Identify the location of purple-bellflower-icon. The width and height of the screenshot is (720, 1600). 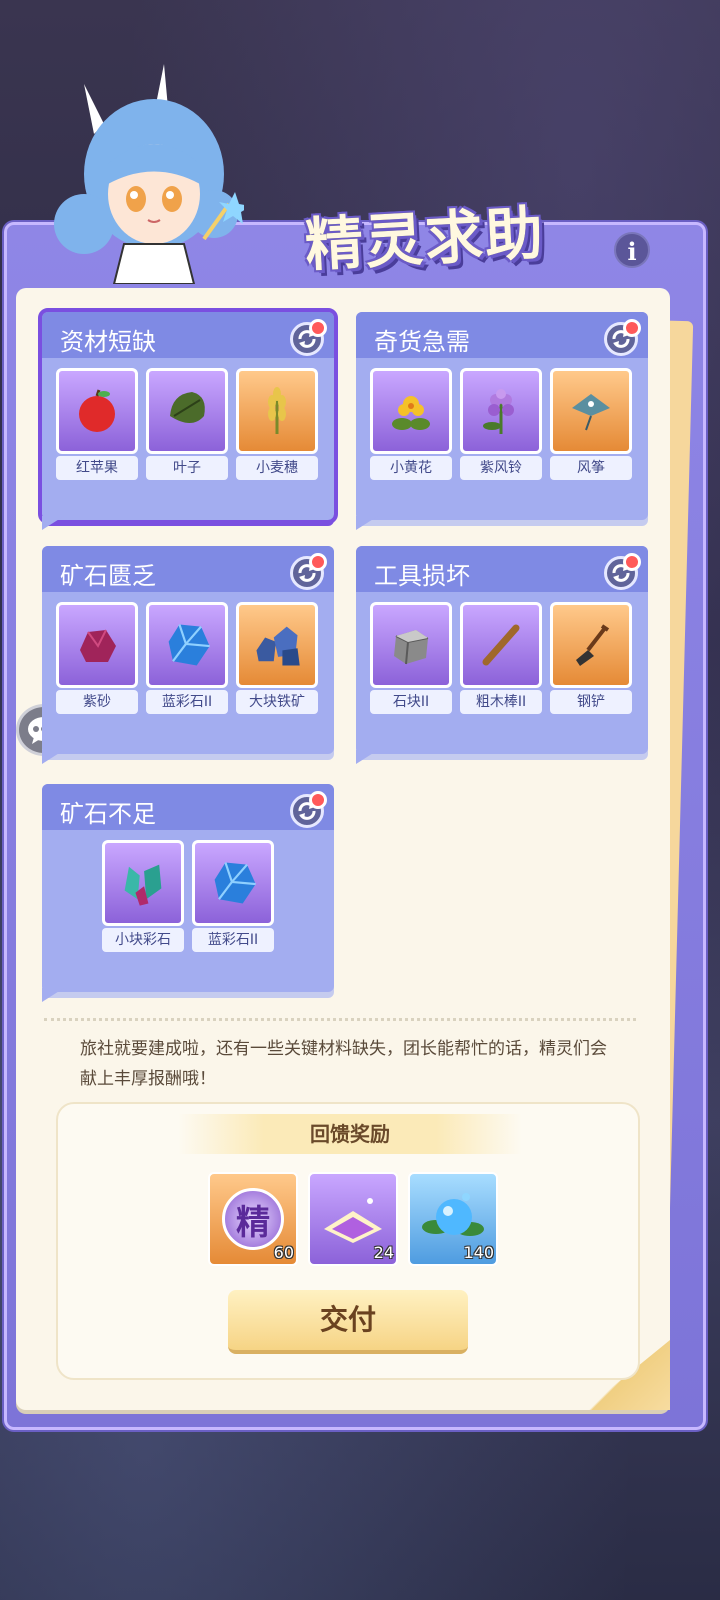
(498, 411).